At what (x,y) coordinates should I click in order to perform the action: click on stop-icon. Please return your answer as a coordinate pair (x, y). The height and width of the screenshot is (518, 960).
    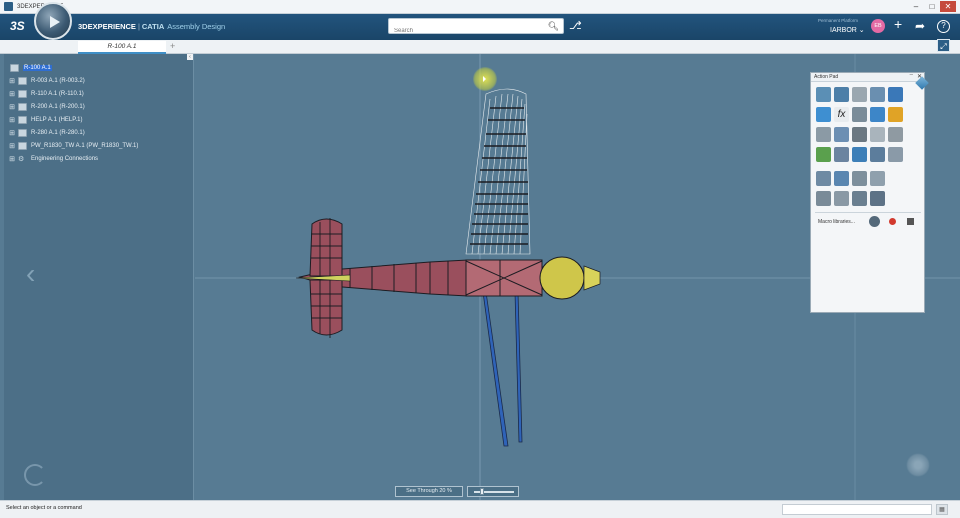
    Looking at the image, I should click on (910, 221).